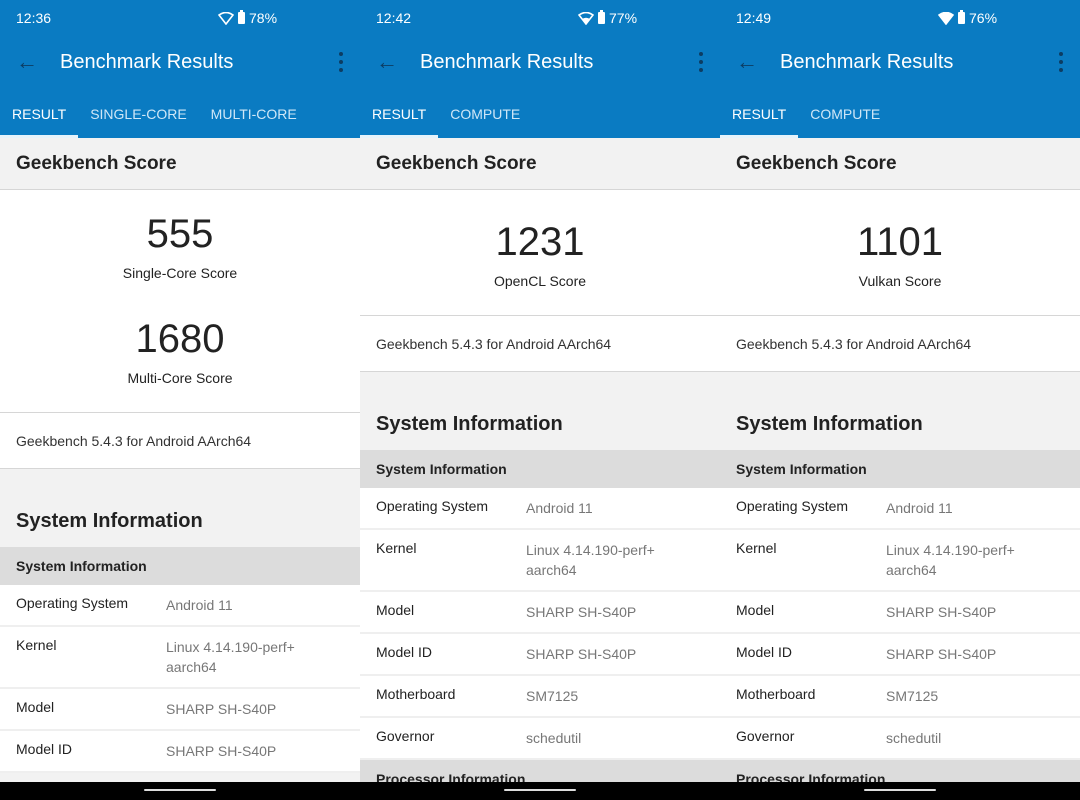 The height and width of the screenshot is (800, 1080). I want to click on status-time: 12:42, so click(394, 18).